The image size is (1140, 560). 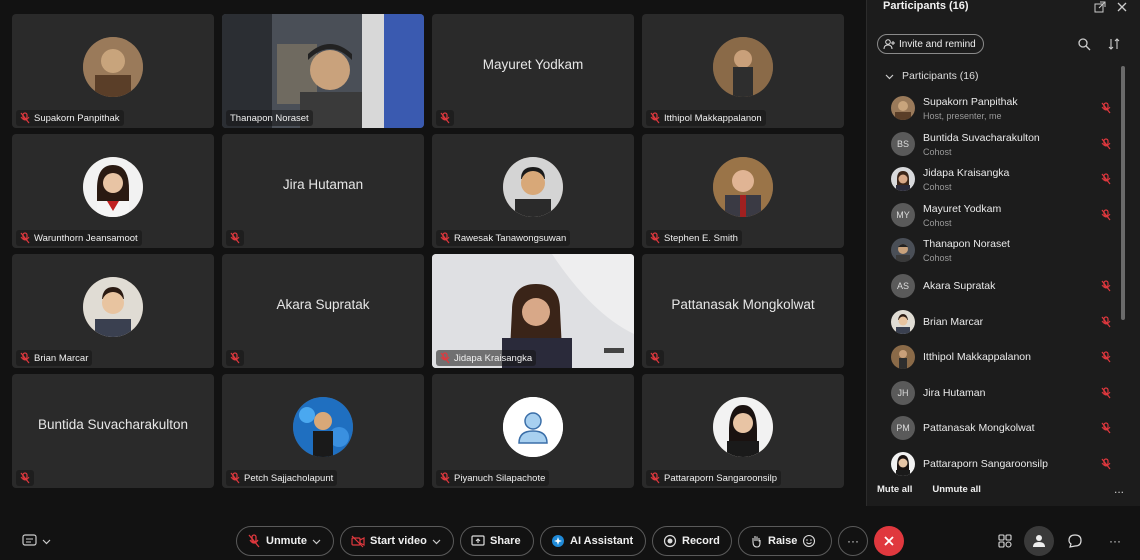 What do you see at coordinates (1114, 44) in the screenshot?
I see `sort-icon` at bounding box center [1114, 44].